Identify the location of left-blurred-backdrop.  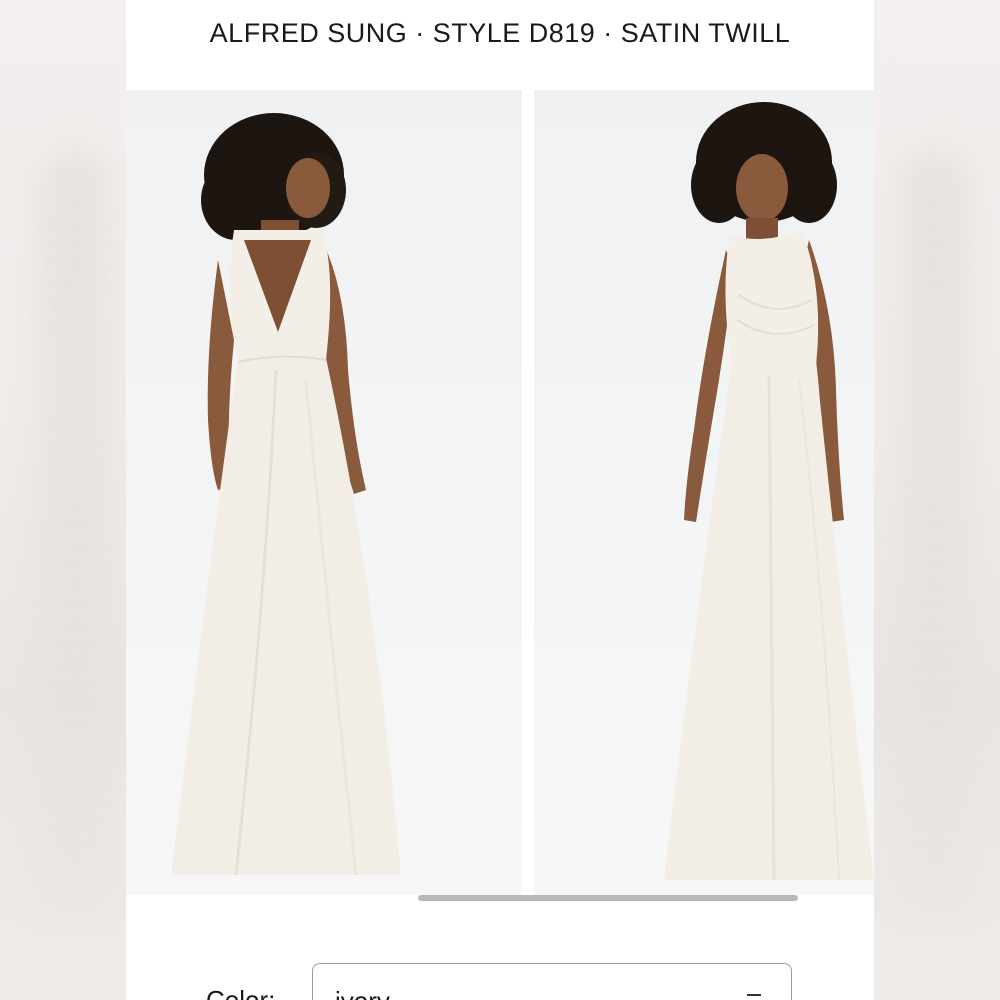
(63, 500).